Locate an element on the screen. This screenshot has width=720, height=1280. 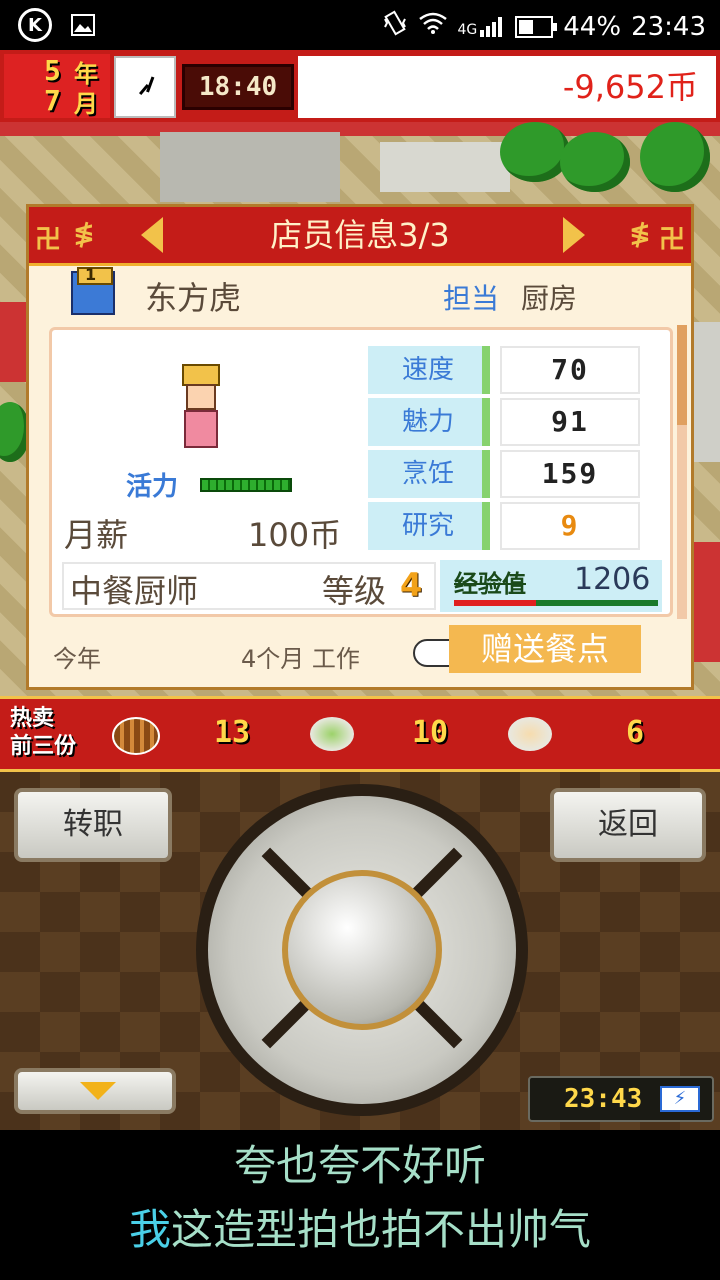
exp-value: 1206 is located at coordinates (612, 579).